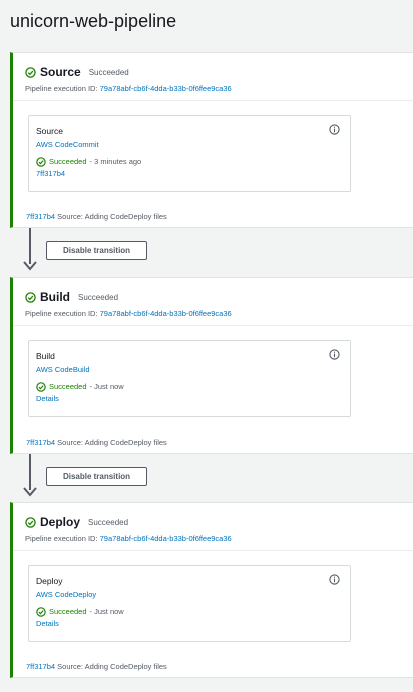 This screenshot has height=692, width=413. Describe the element at coordinates (49, 581) in the screenshot. I see `action-name: Deploy` at that location.